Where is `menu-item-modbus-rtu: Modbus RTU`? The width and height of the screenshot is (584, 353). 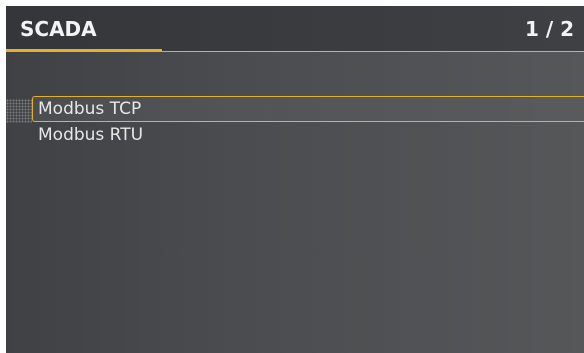 menu-item-modbus-rtu: Modbus RTU is located at coordinates (308, 135).